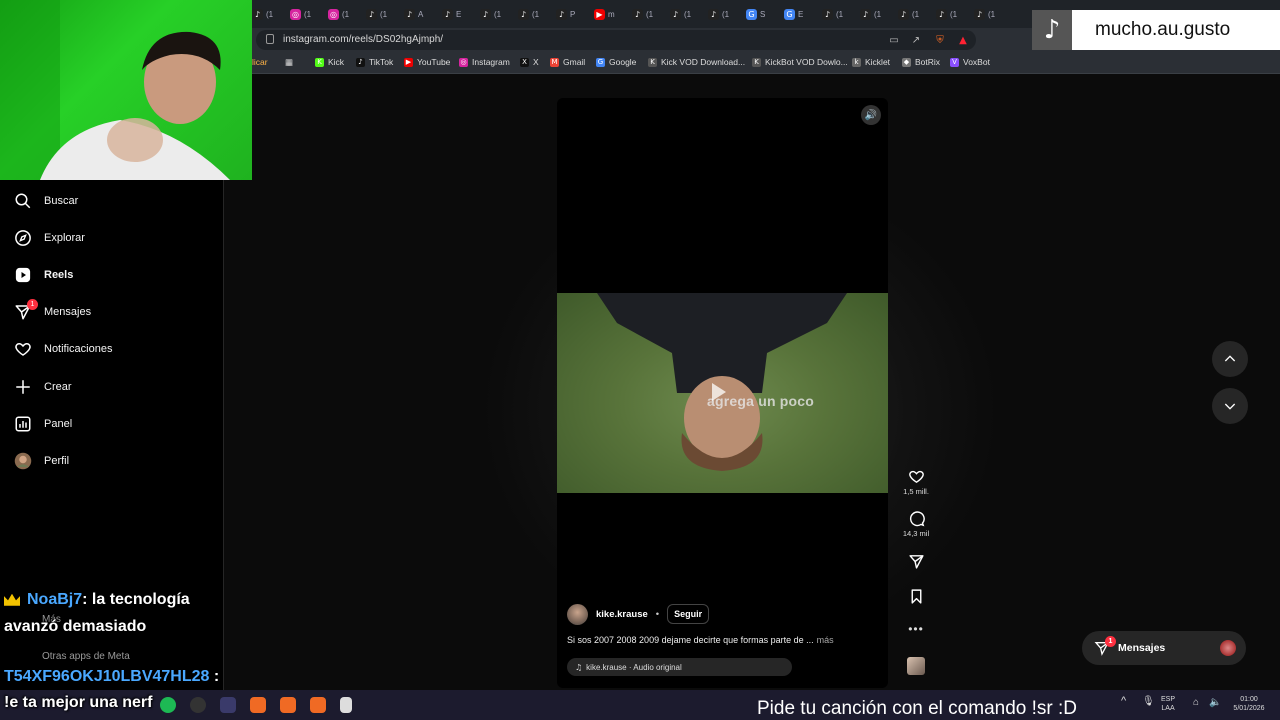 This screenshot has width=1280, height=720. I want to click on share-icon: ↗, so click(916, 41).